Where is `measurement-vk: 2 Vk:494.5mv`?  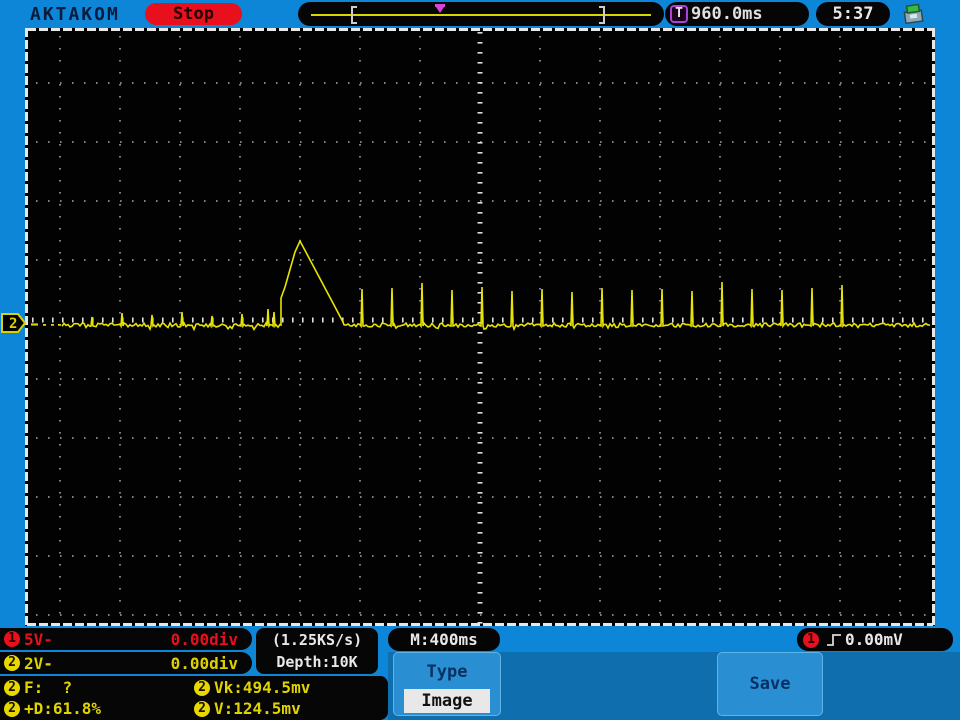
measurement-vk: 2 Vk:494.5mv is located at coordinates (252, 687).